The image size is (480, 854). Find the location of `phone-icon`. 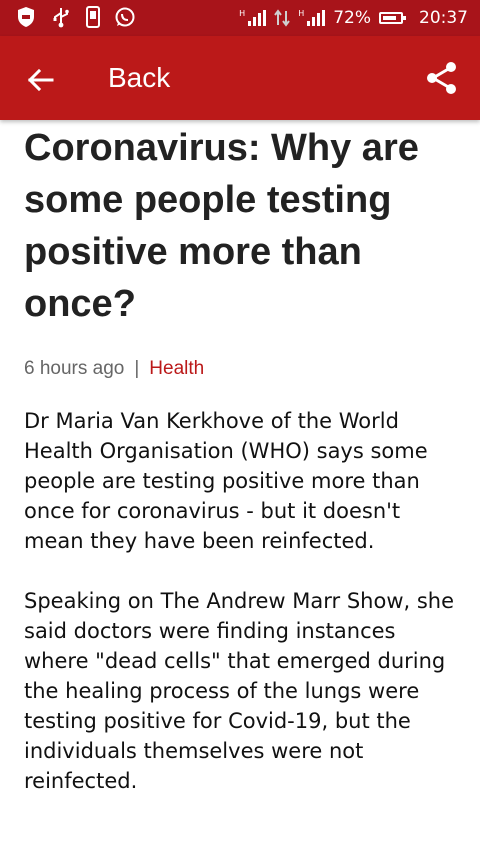

phone-icon is located at coordinates (93, 17).